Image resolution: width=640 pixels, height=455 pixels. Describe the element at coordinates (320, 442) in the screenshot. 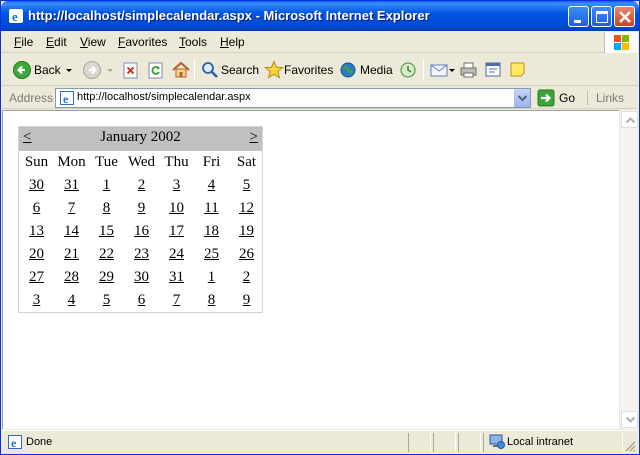

I see `status-bar: e Done Local intranet` at that location.